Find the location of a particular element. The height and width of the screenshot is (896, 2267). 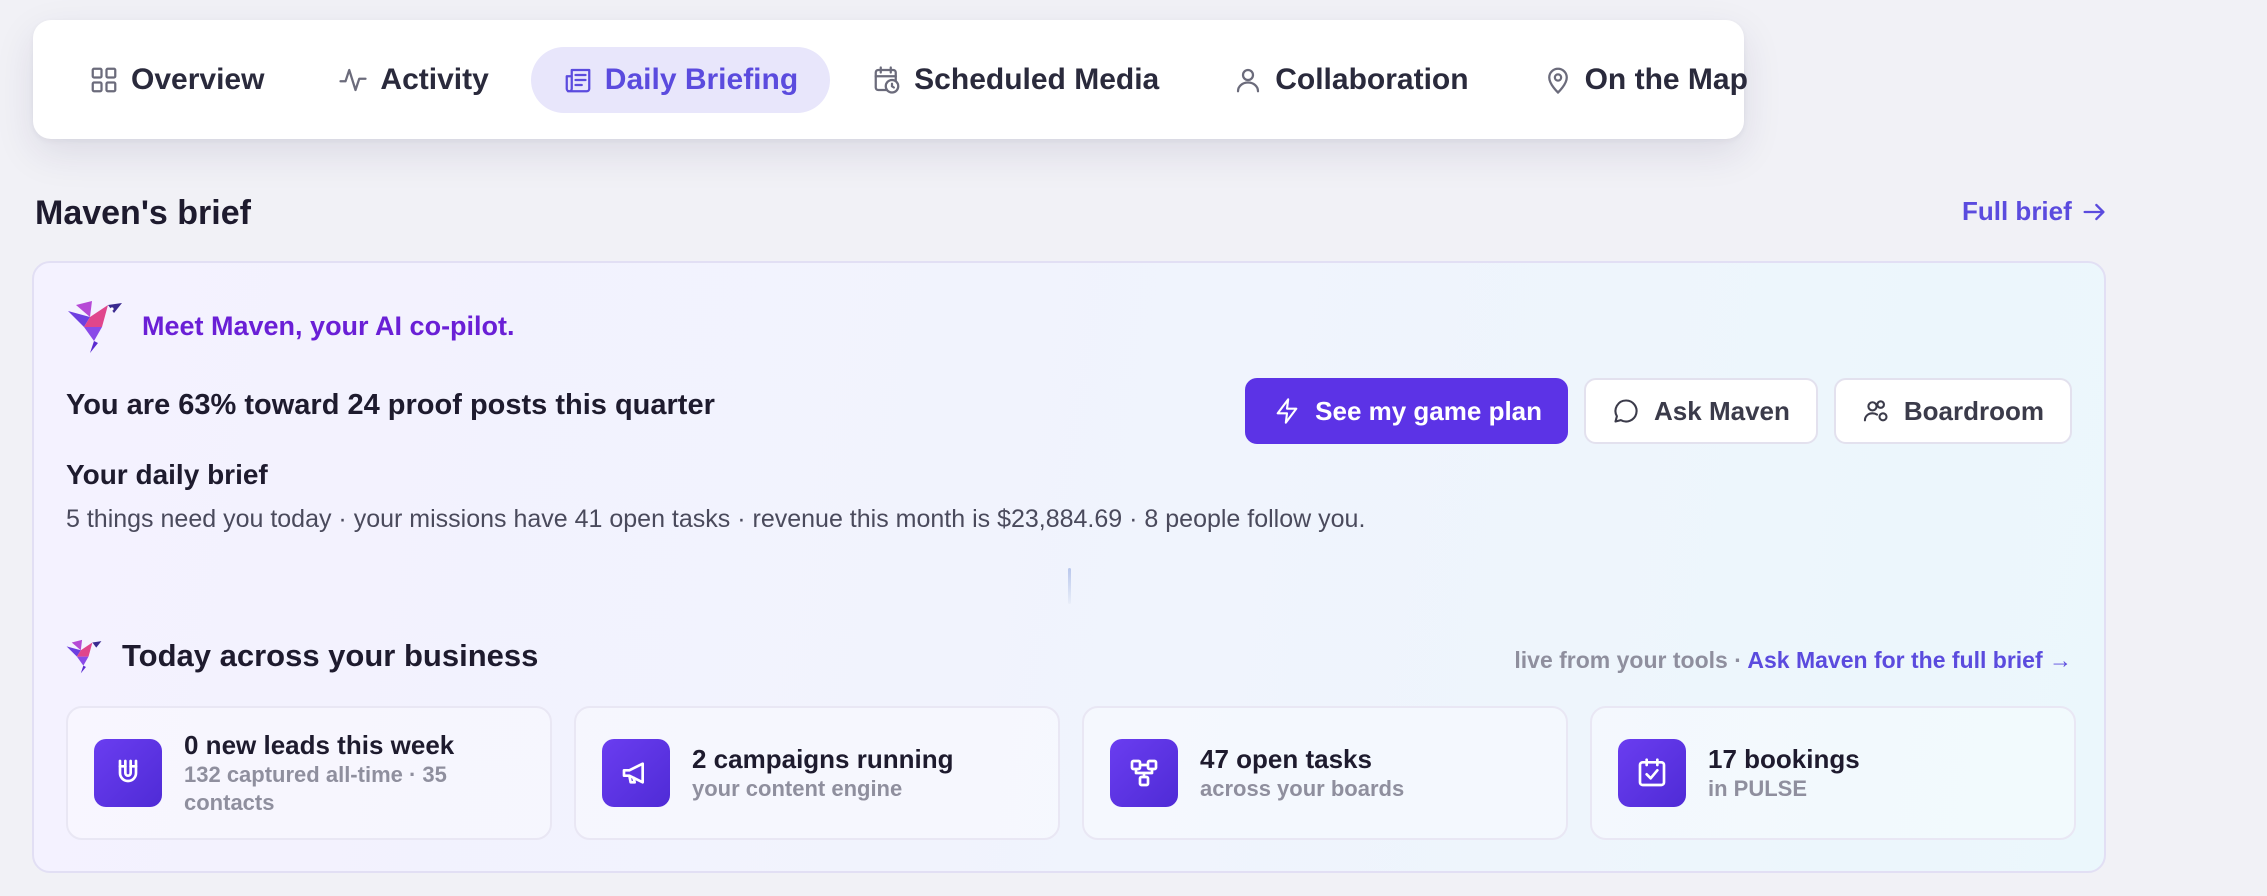

grid-icon is located at coordinates (104, 79).